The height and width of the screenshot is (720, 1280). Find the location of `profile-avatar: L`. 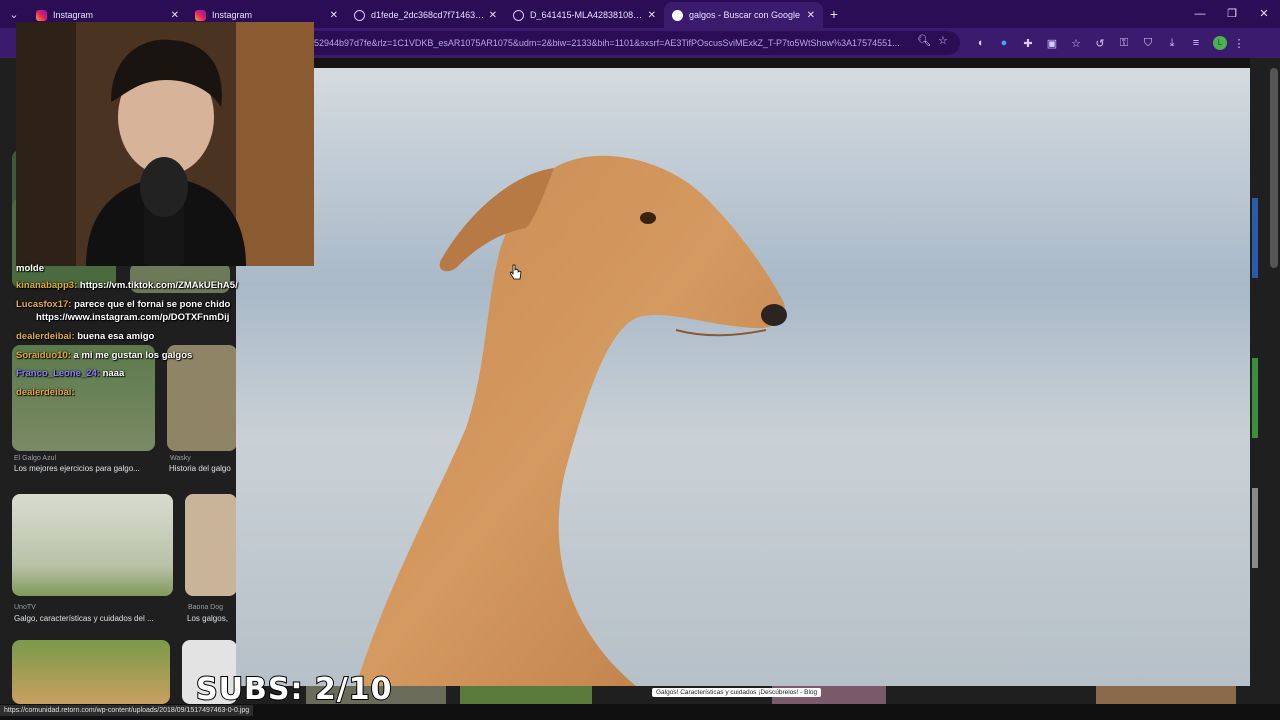

profile-avatar: L is located at coordinates (1220, 43).